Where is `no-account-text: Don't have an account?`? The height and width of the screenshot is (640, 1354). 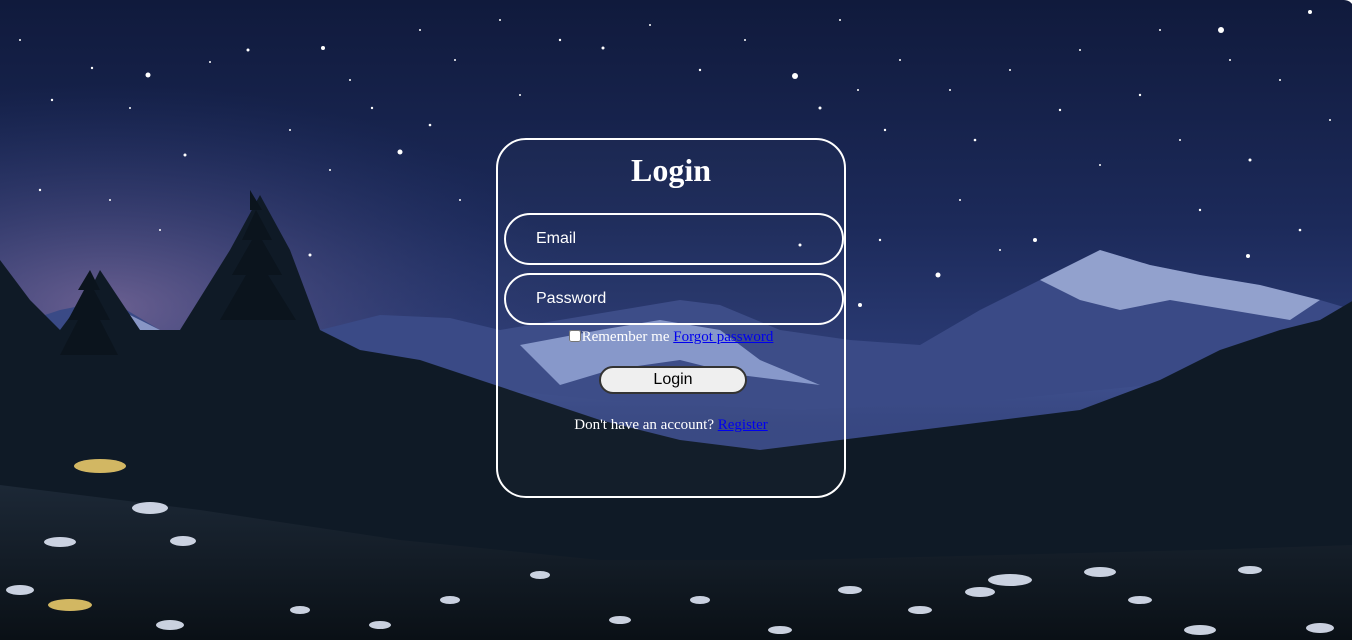 no-account-text: Don't have an account? is located at coordinates (646, 425).